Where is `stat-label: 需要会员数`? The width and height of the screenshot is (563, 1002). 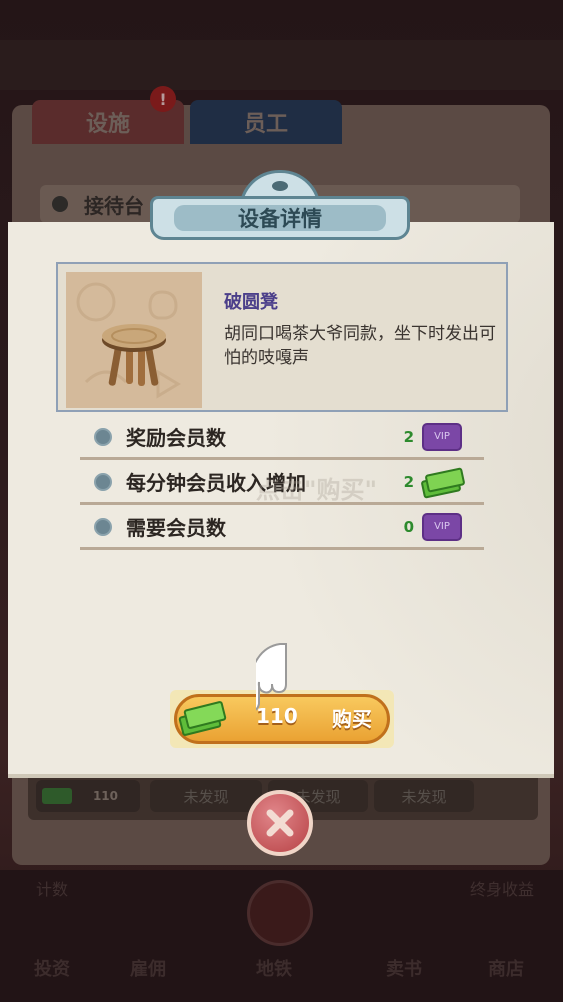 stat-label: 需要会员数 is located at coordinates (176, 528).